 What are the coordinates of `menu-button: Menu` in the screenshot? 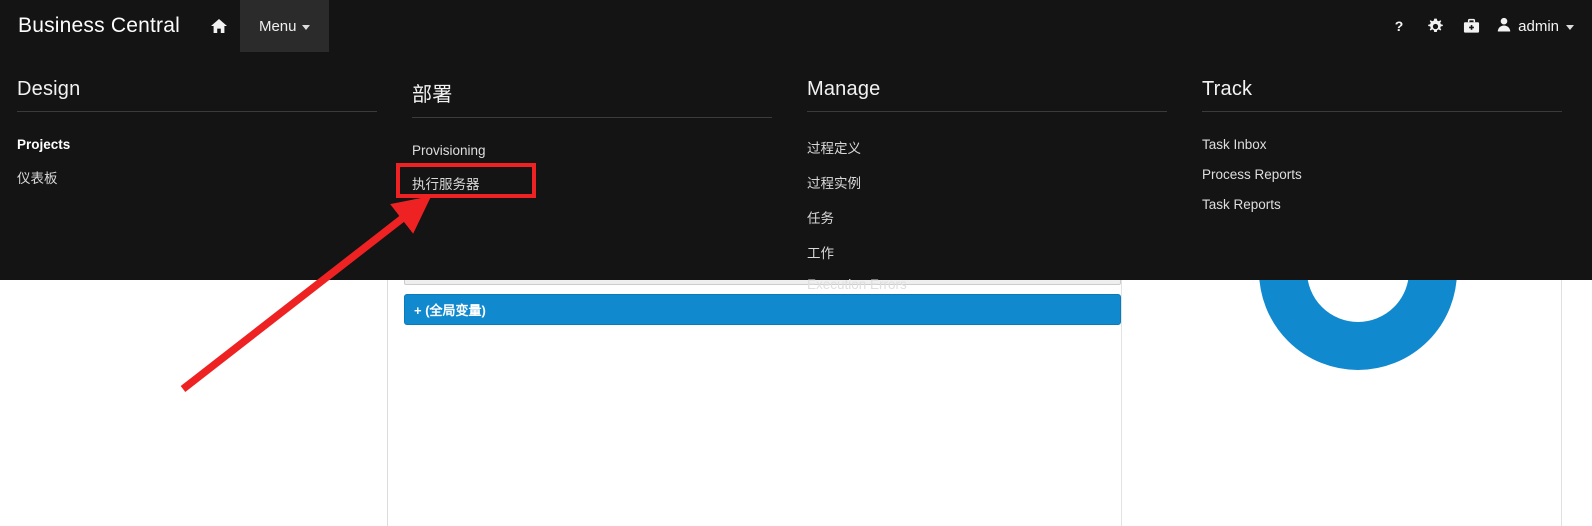 It's located at (284, 26).